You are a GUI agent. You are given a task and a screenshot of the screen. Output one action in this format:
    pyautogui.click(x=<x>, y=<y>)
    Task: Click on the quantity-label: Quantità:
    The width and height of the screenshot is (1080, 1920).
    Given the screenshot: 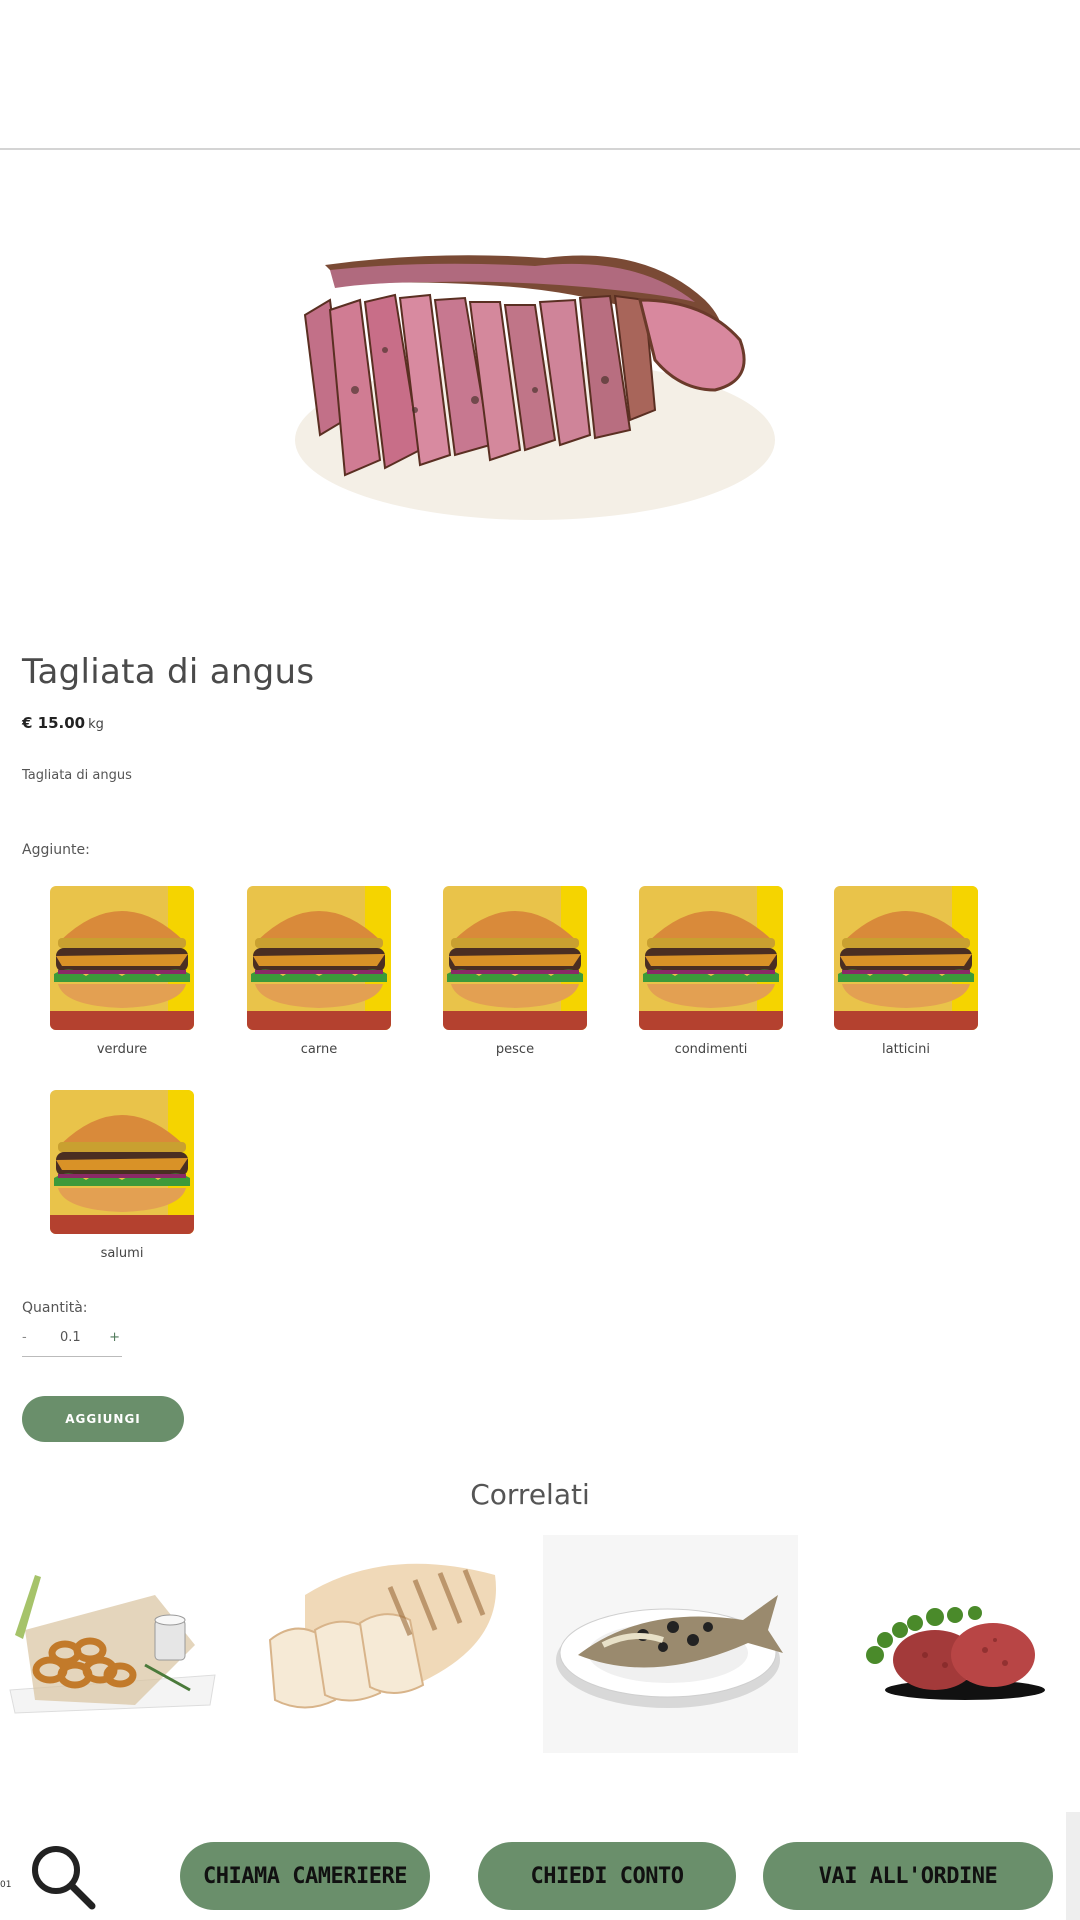 What is the action you would take?
    pyautogui.click(x=55, y=1308)
    